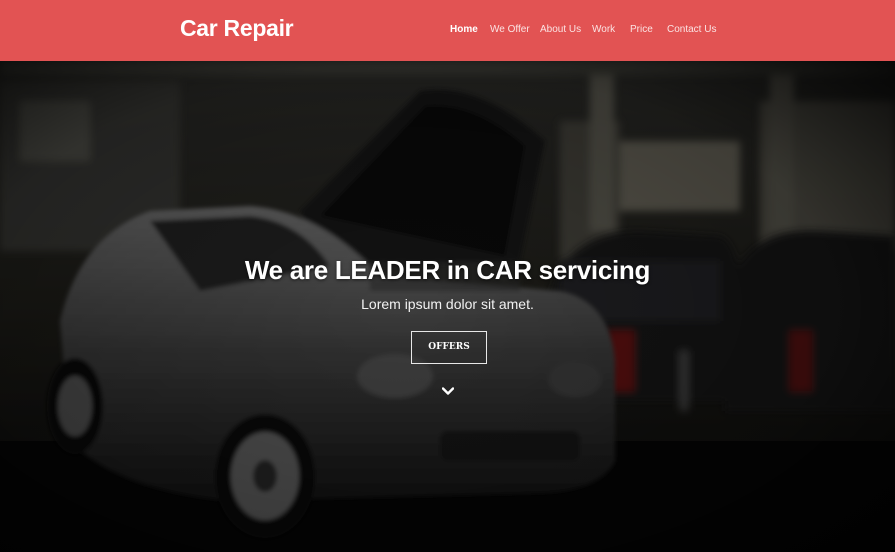 This screenshot has width=895, height=552. I want to click on hero-title: We are LEADER in CAR servicing, so click(447, 270).